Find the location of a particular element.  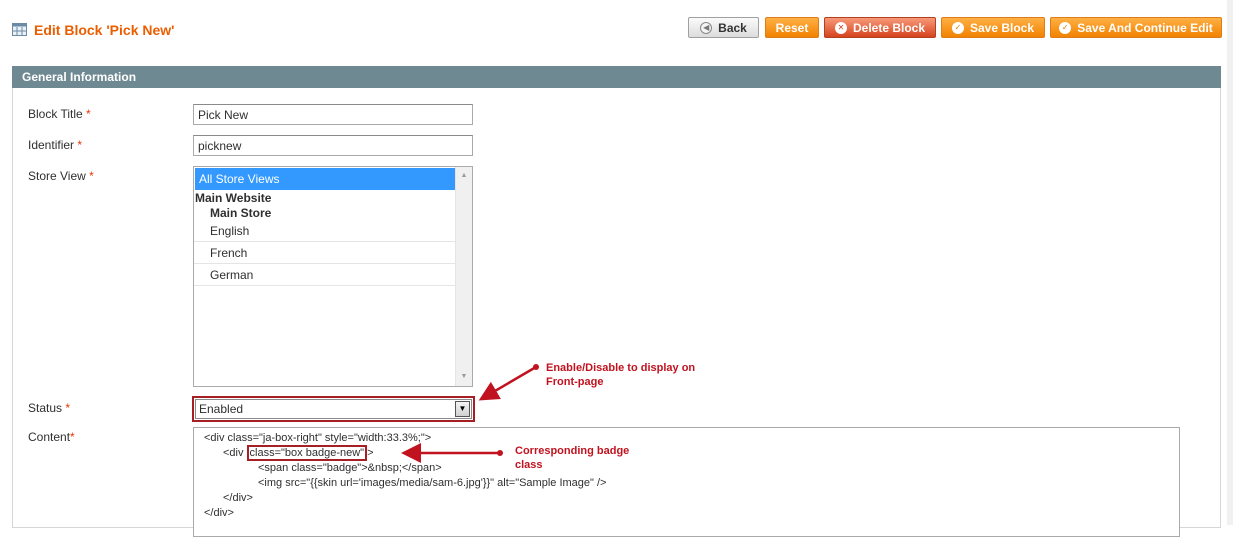

badge-annotation-text: Corresponding badge class is located at coordinates (572, 458).